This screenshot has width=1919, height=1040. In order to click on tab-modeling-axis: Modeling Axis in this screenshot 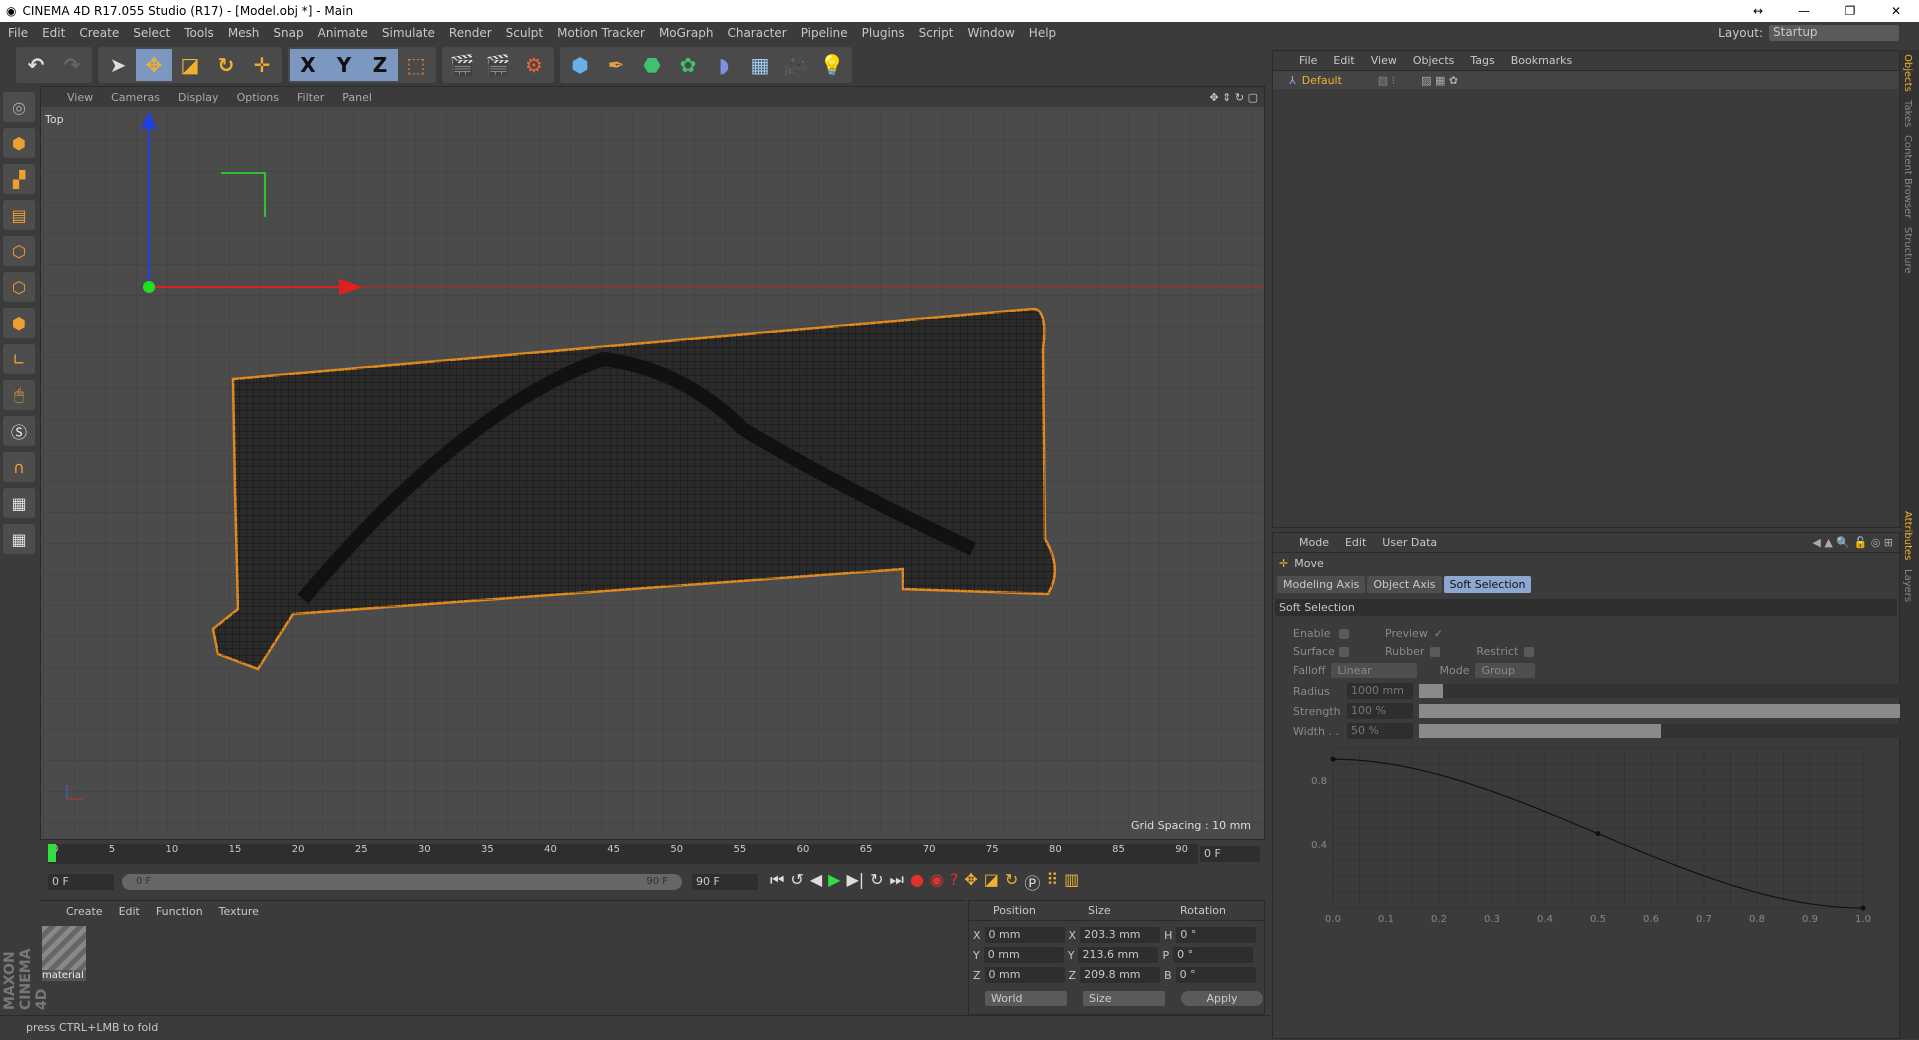, I will do `click(1321, 584)`.